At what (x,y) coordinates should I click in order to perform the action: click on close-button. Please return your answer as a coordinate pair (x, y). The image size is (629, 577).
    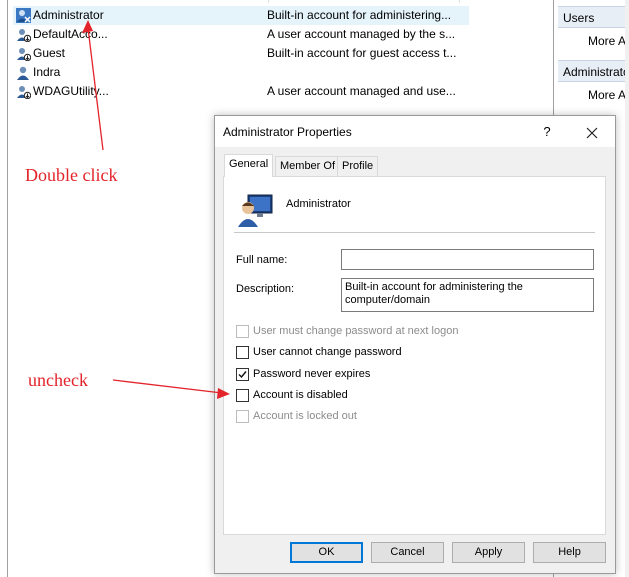
    Looking at the image, I should click on (592, 132).